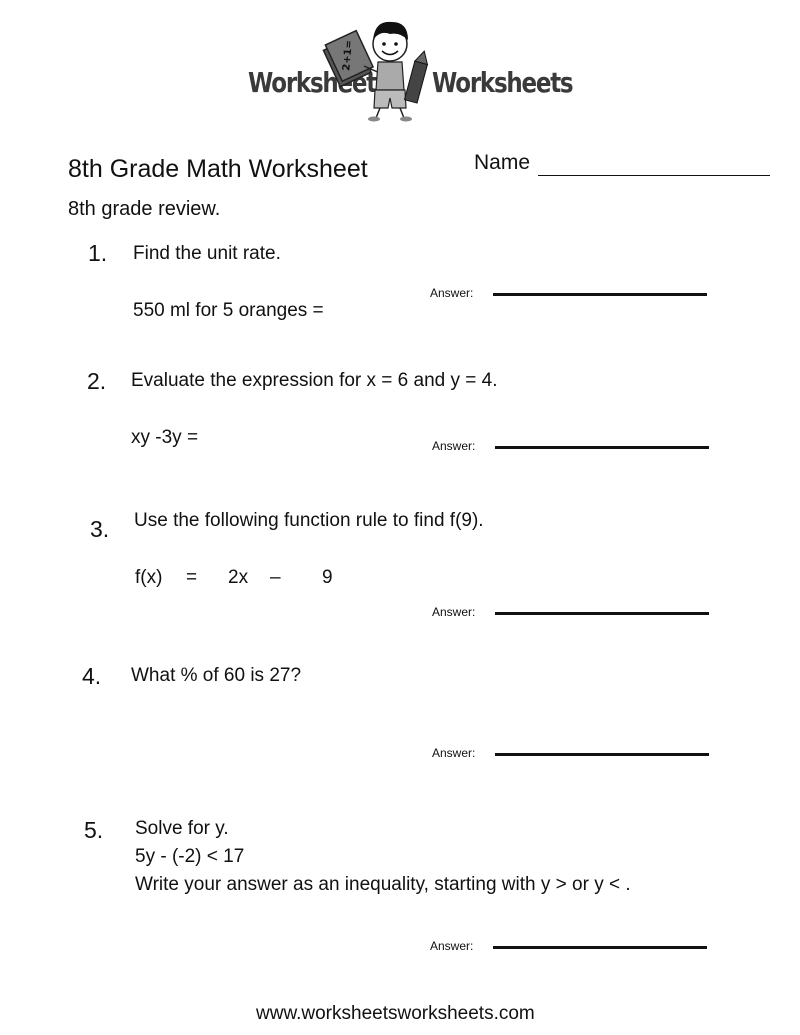  Describe the element at coordinates (238, 577) in the screenshot. I see `function-term: 2x` at that location.